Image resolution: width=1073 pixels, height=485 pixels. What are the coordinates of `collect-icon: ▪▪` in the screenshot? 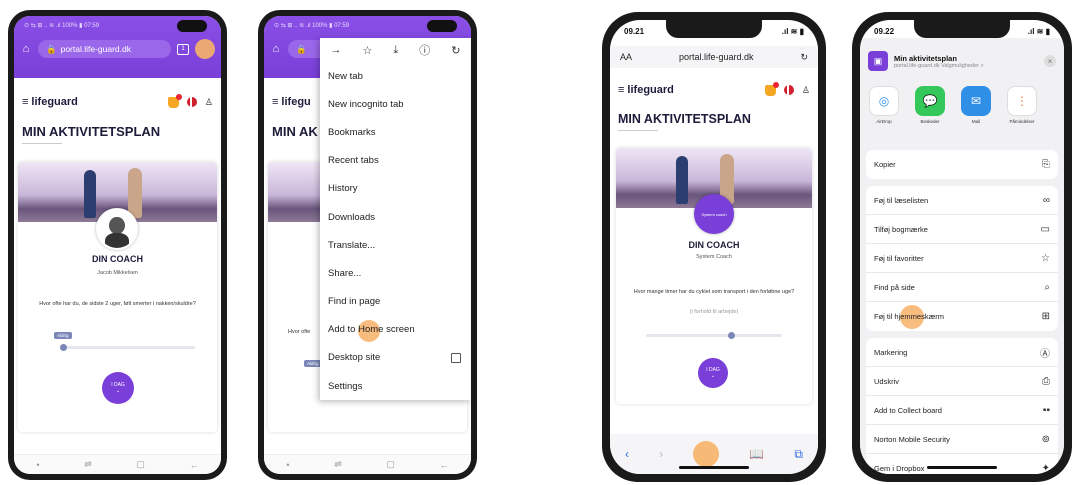 It's located at (1046, 410).